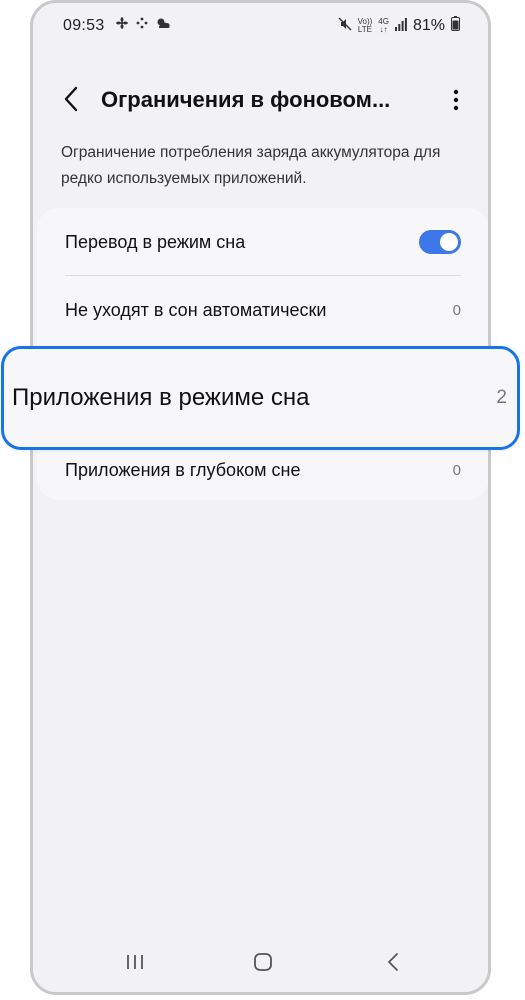 The height and width of the screenshot is (1000, 525). Describe the element at coordinates (84, 25) in the screenshot. I see `status-time: 09:53` at that location.